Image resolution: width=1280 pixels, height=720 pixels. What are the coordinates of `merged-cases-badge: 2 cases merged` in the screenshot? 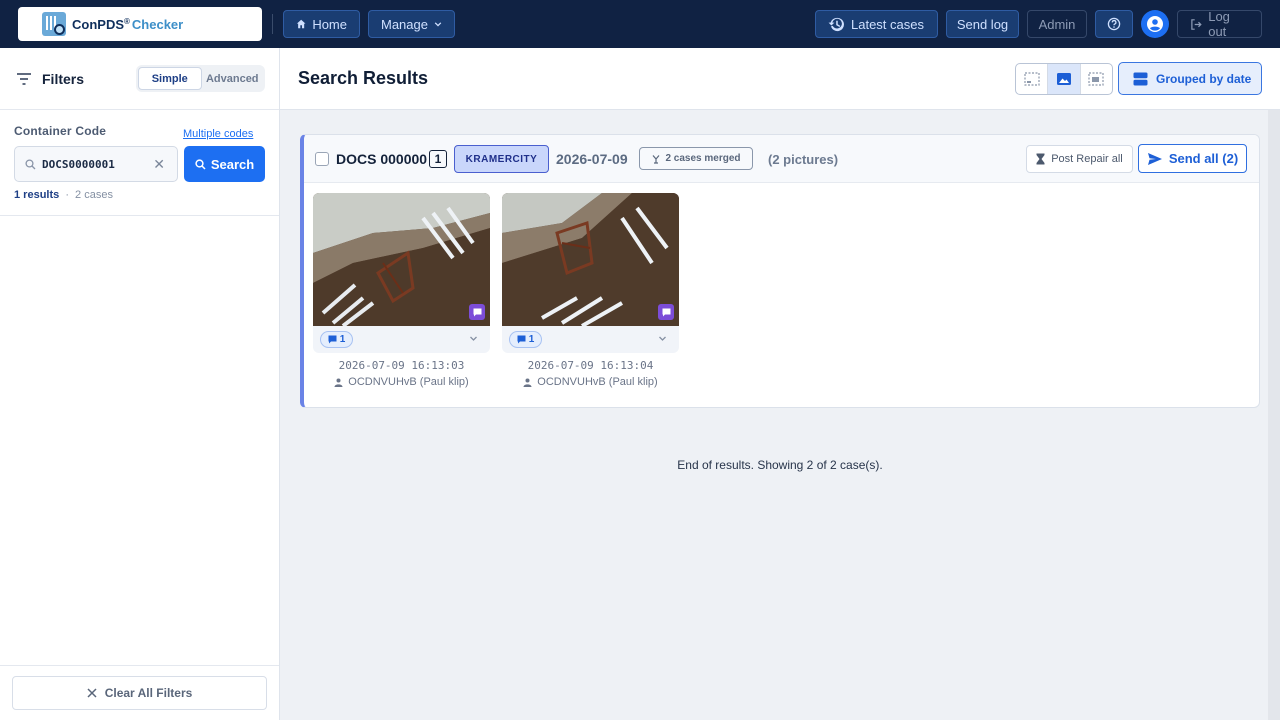 It's located at (696, 158).